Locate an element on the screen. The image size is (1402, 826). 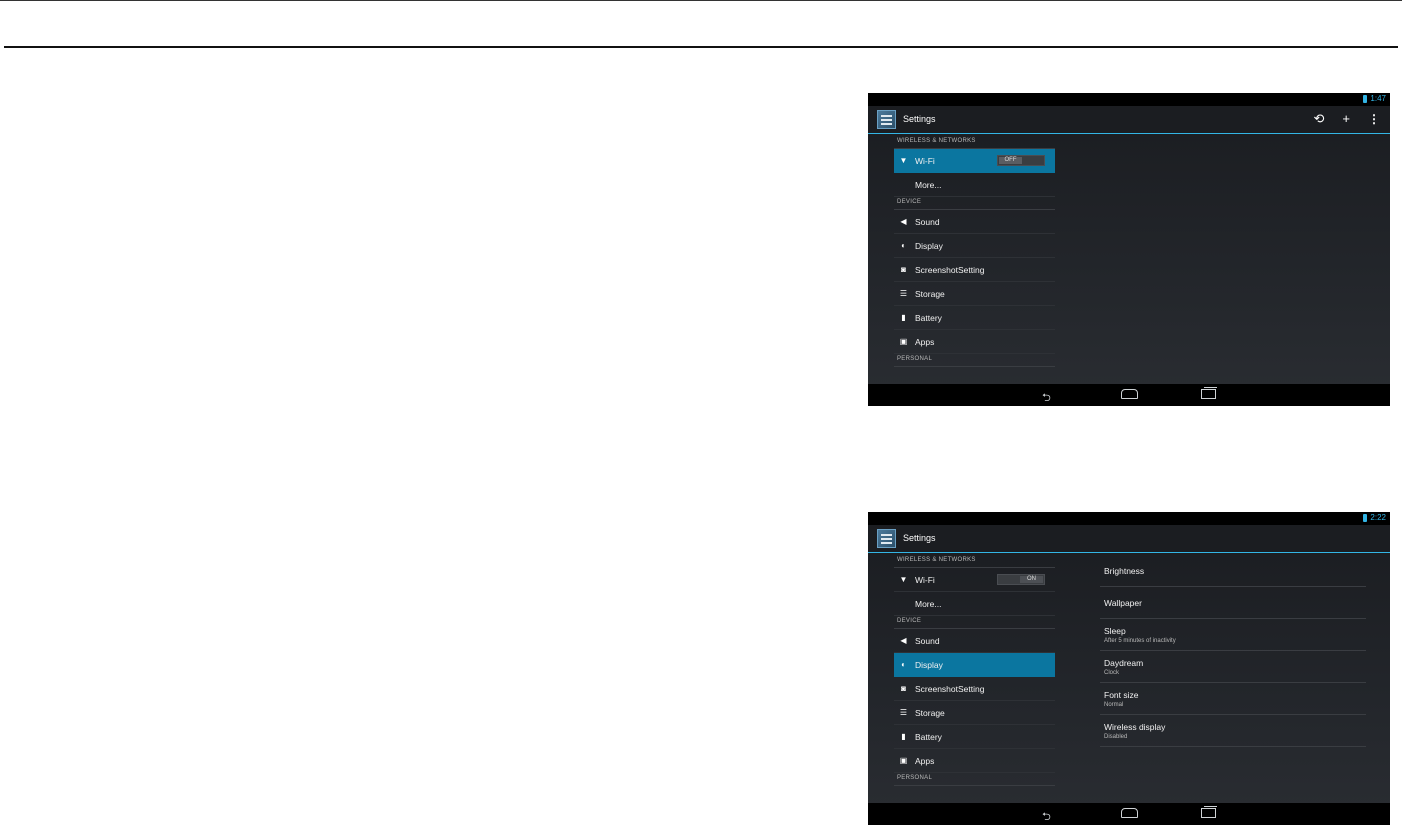
status-right: 1:47 is located at coordinates (1374, 98).